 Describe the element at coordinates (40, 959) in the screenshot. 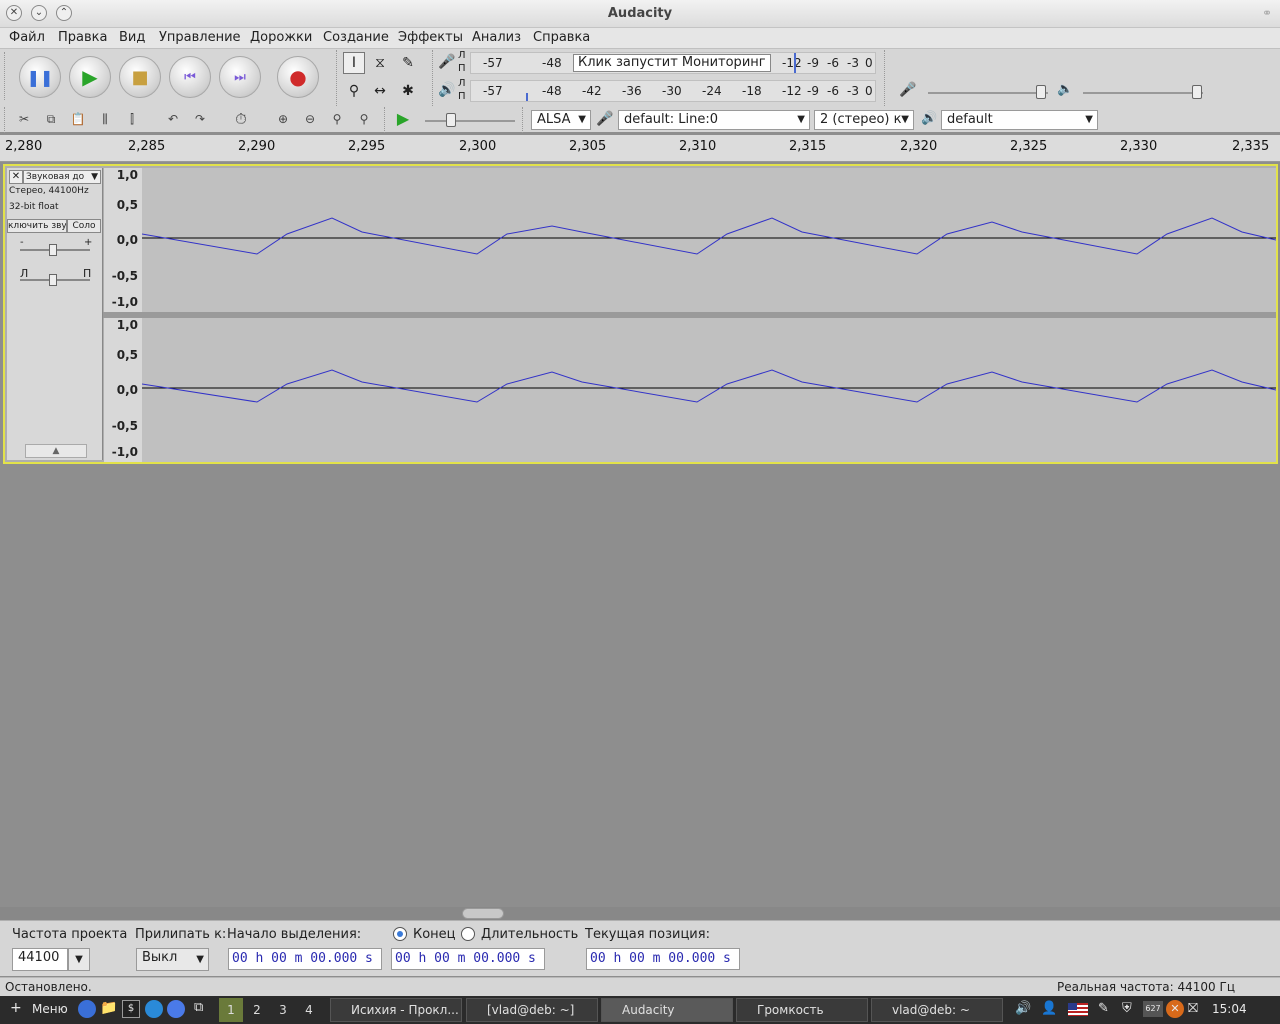

I see `project-rate-input: 44100` at that location.